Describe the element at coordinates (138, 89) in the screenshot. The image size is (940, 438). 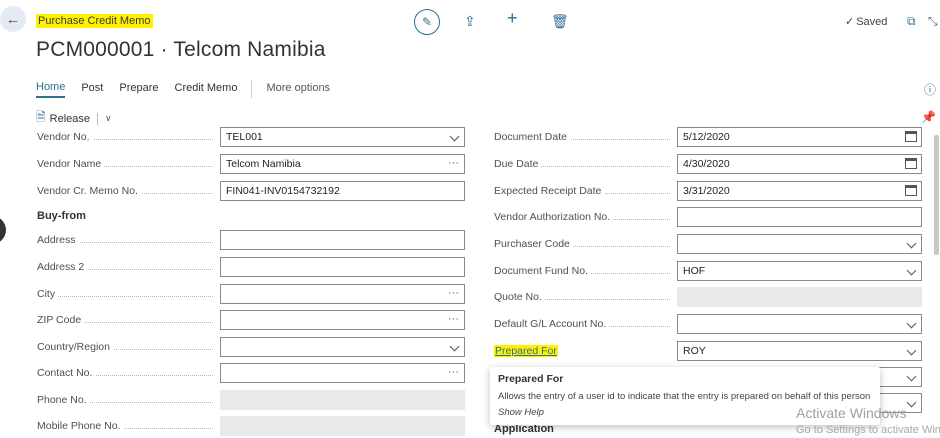
I see `menu-prepare: Prepare` at that location.